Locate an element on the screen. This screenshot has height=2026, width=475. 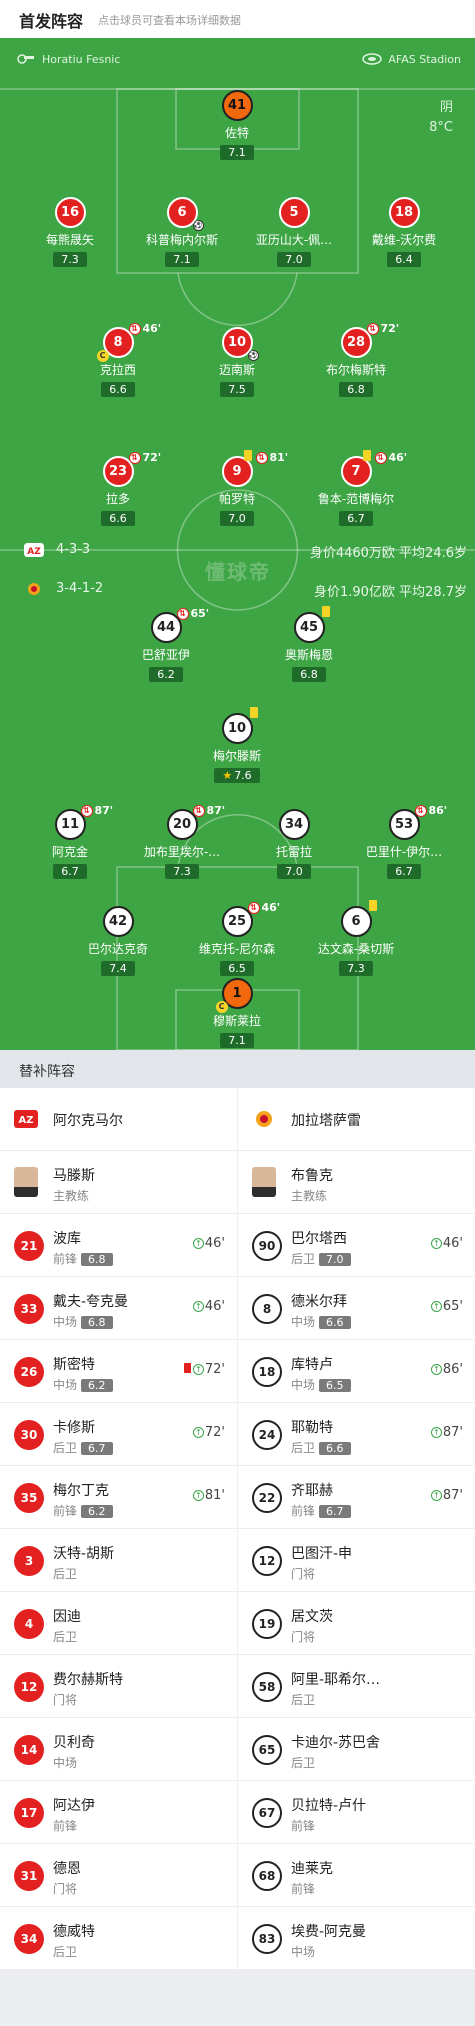
player-away: 11 ⇅ 87' 阿克金 6.7 is located at coordinates (70, 841).